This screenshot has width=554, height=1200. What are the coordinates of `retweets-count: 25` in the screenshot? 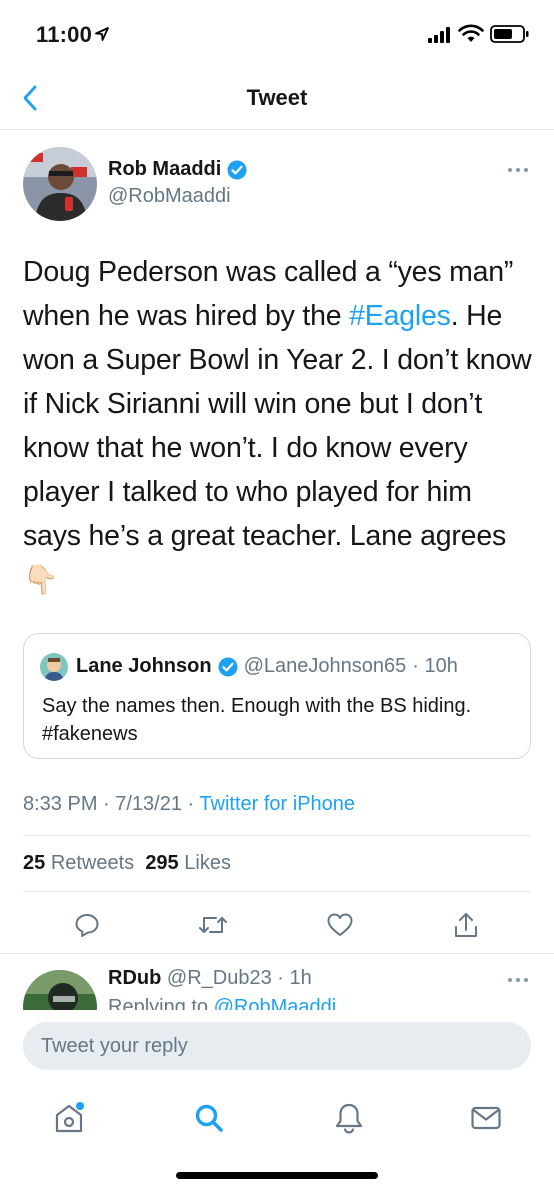 It's located at (34, 863).